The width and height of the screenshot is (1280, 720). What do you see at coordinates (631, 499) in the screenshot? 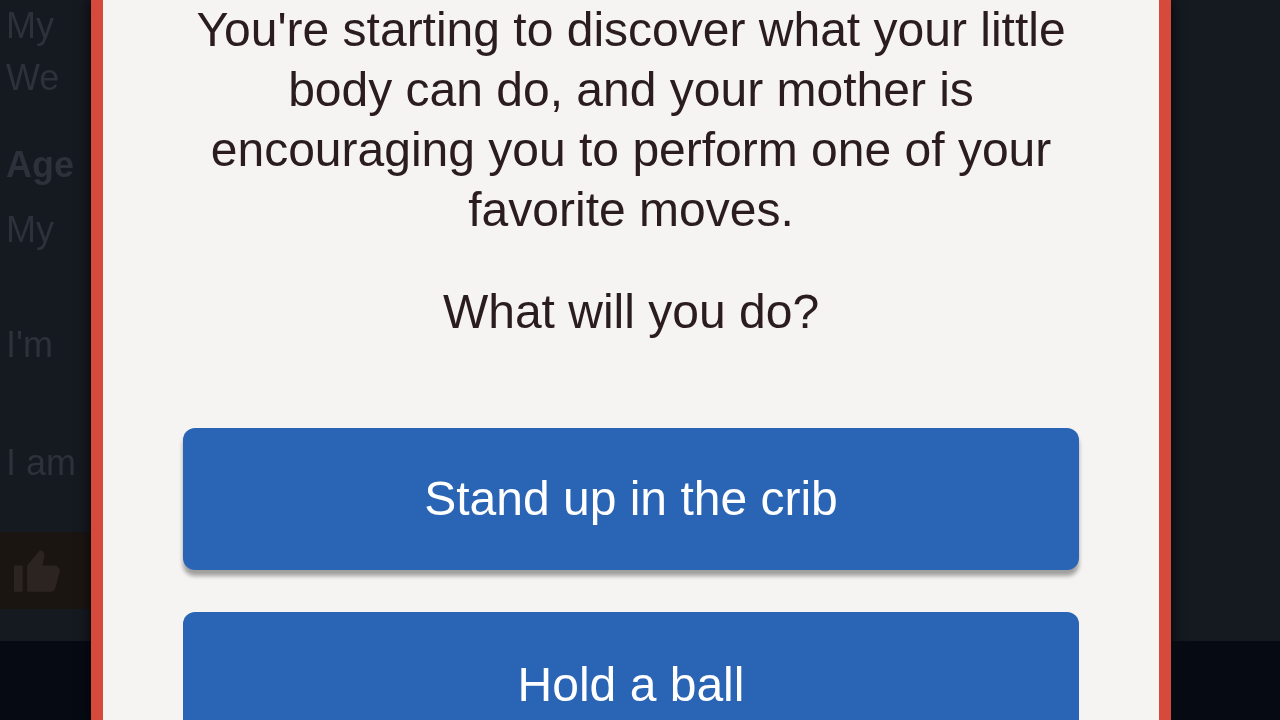
I see `choice-button: Stand up in the crib` at bounding box center [631, 499].